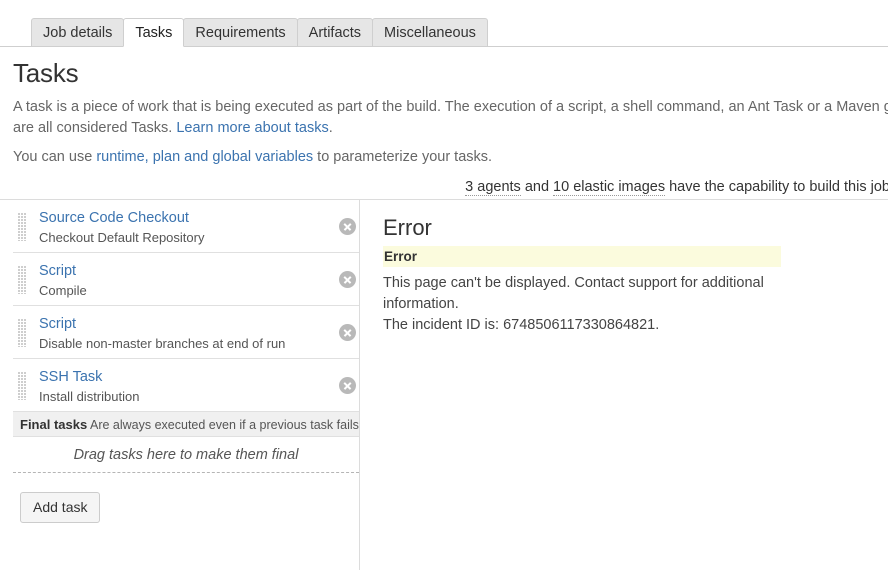 This screenshot has width=888, height=570. I want to click on task-row: Script Compile, so click(186, 279).